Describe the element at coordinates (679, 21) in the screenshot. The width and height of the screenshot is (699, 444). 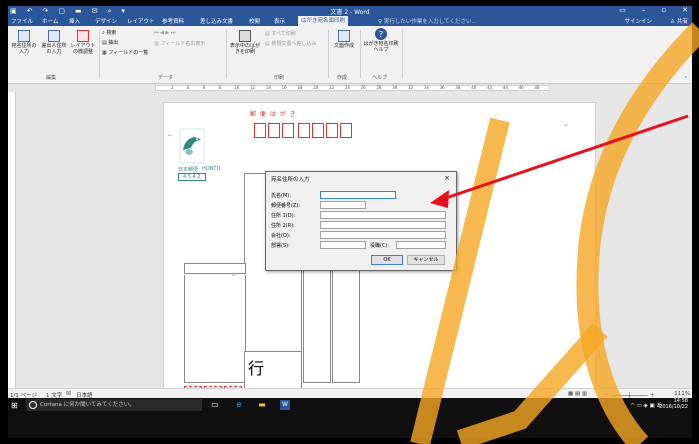
I see `share-button: ♙ 共有` at that location.